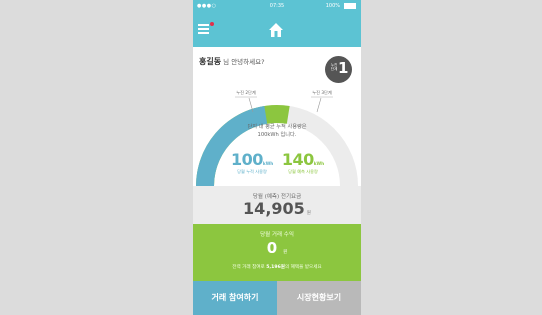 The width and height of the screenshot is (542, 315). I want to click on status-bar: ●●●○ 07:35 100%, so click(277, 6).